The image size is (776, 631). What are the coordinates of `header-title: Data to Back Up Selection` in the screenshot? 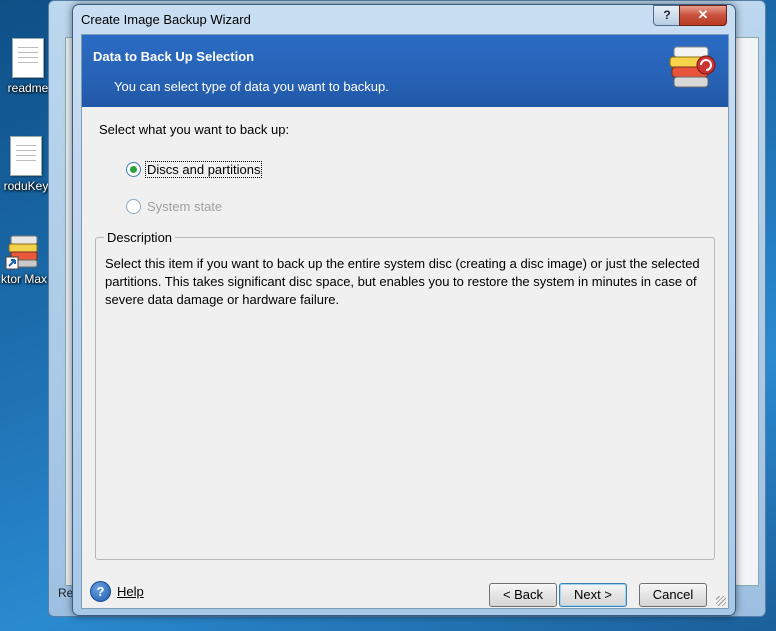 It's located at (174, 56).